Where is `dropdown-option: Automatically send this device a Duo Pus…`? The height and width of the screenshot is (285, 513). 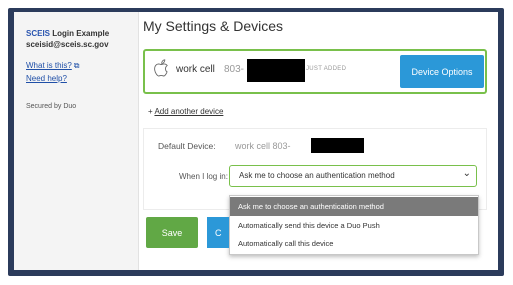 dropdown-option: Automatically send this device a Duo Pus… is located at coordinates (354, 225).